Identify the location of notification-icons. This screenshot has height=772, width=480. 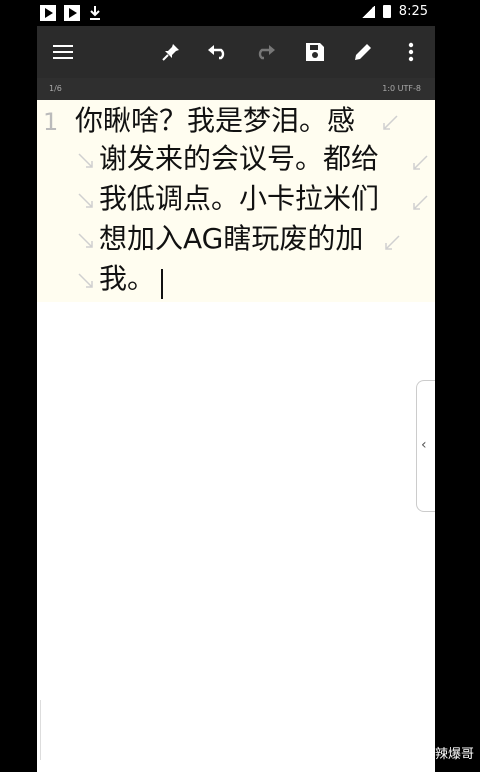
(71, 13).